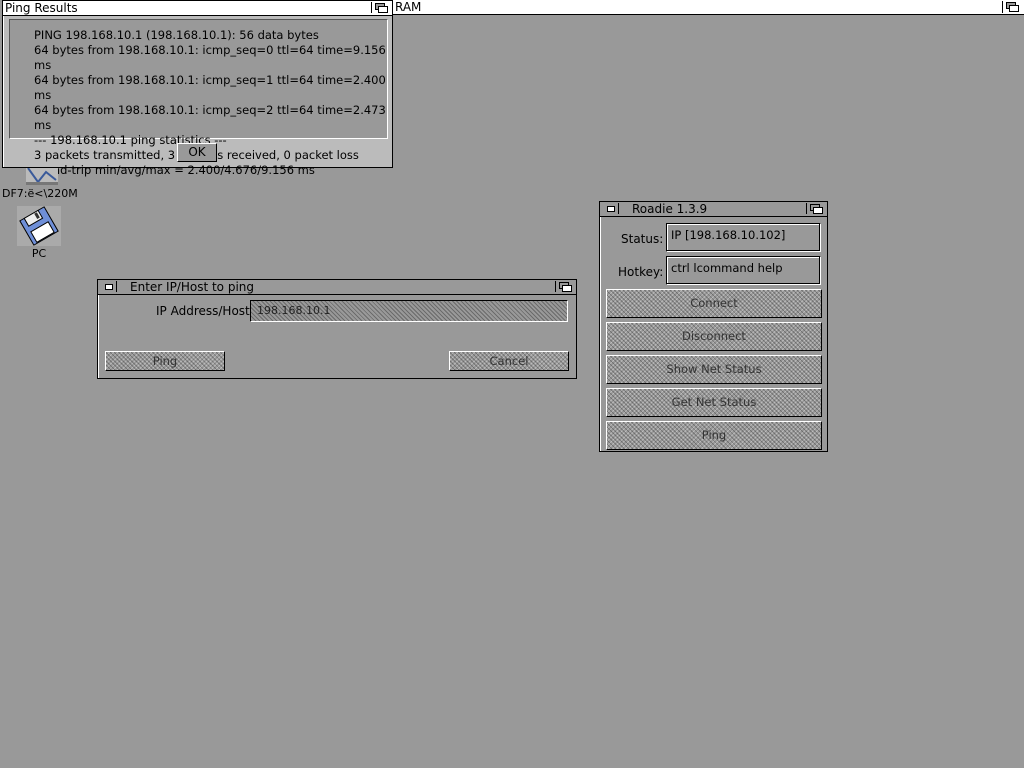  Describe the element at coordinates (714, 303) in the screenshot. I see `connect-button: Connect` at that location.